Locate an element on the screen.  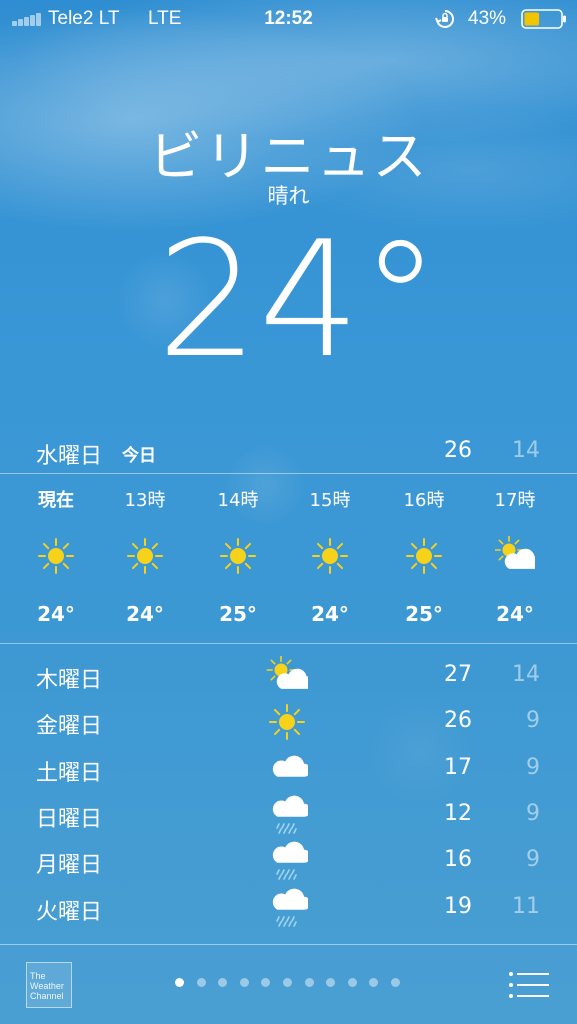
hour-item: 13時 24° is located at coordinates (145, 559).